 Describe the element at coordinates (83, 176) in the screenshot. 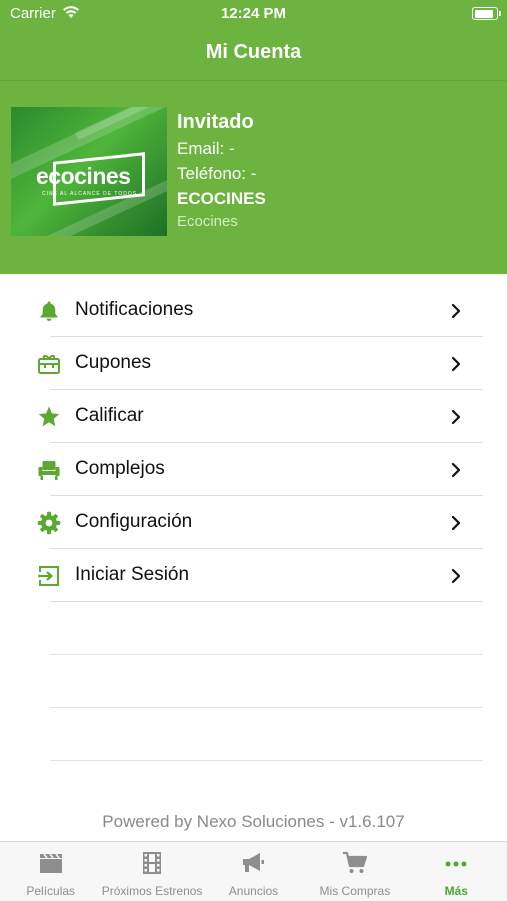

I see `logo-wordmark: ecocines` at that location.